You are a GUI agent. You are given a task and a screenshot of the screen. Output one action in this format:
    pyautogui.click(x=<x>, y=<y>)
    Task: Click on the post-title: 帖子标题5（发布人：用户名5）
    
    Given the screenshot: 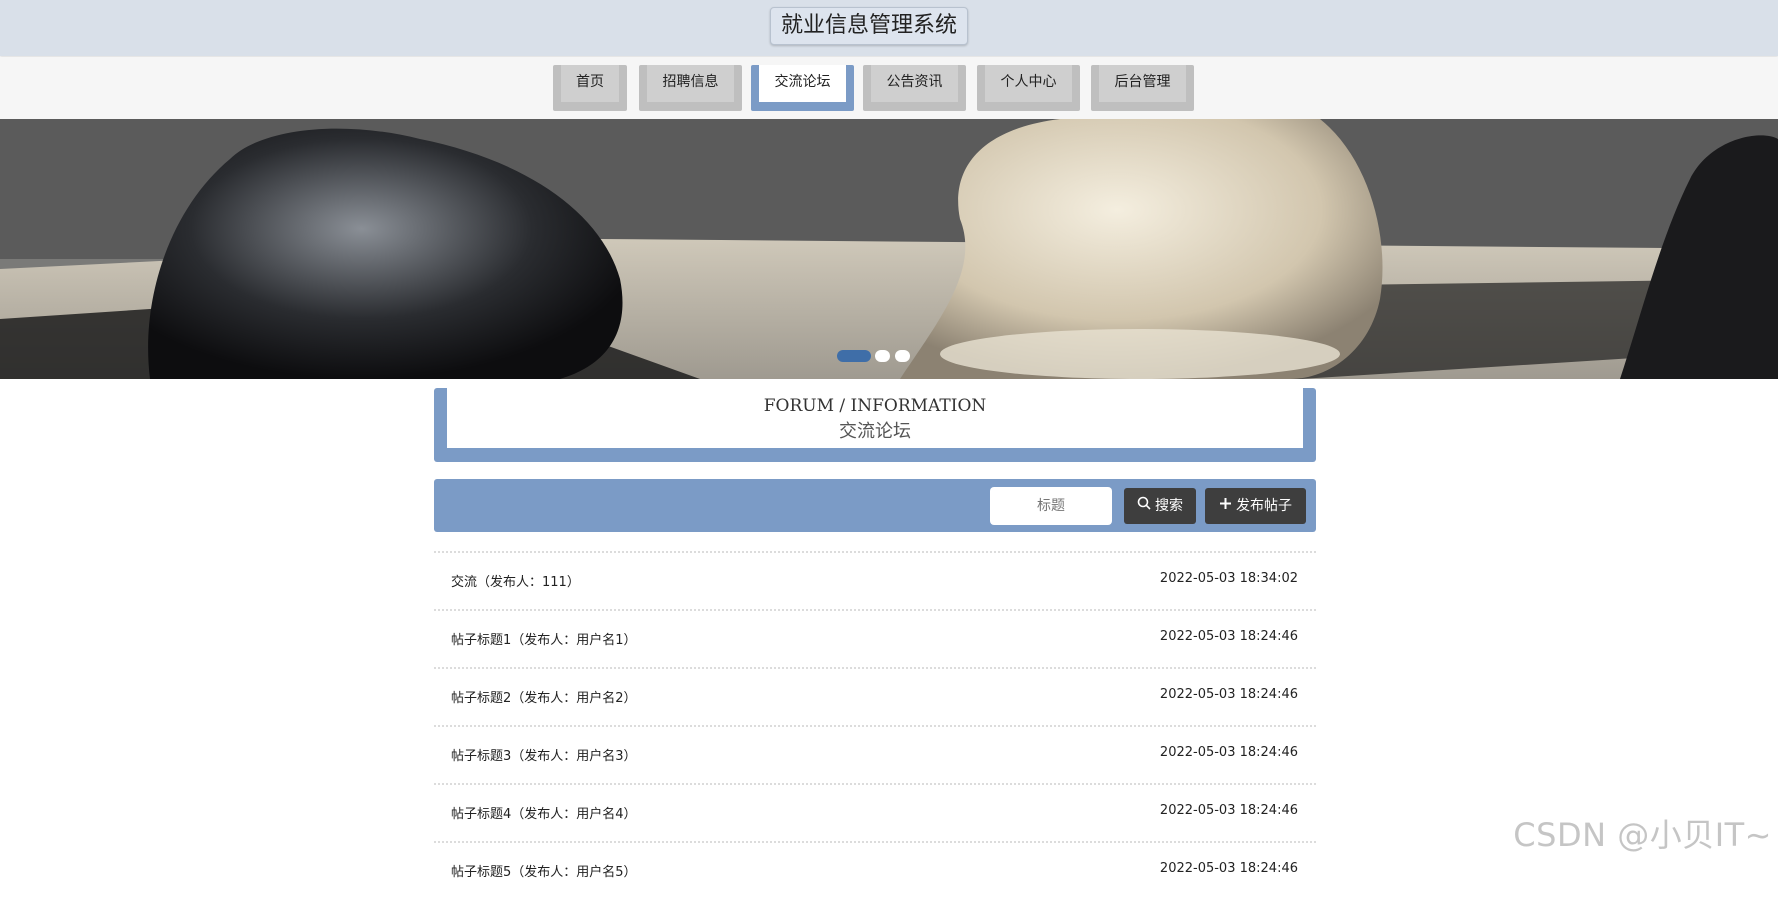 What is the action you would take?
    pyautogui.click(x=544, y=870)
    